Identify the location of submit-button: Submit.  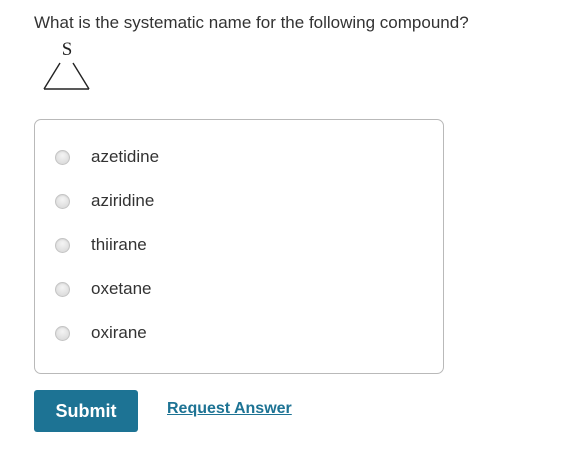
(86, 411).